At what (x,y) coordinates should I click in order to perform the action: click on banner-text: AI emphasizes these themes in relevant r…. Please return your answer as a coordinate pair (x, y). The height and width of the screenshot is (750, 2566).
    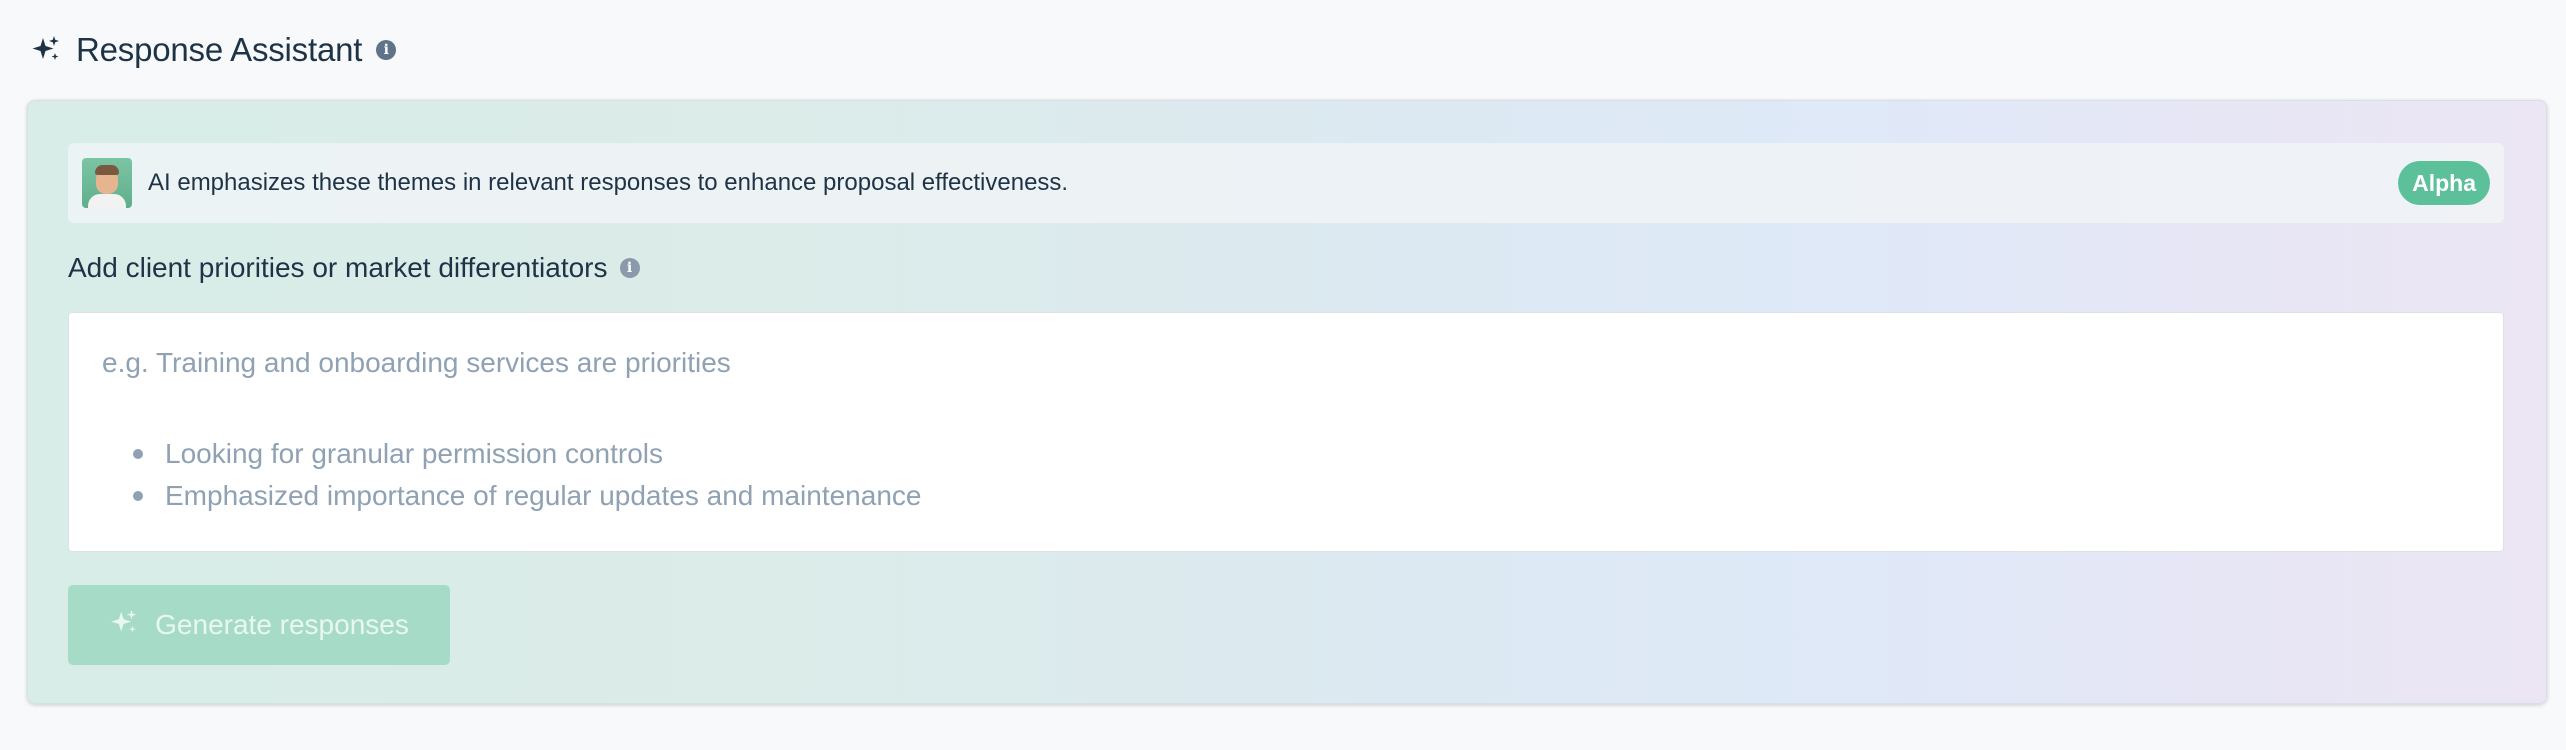
    Looking at the image, I should click on (608, 182).